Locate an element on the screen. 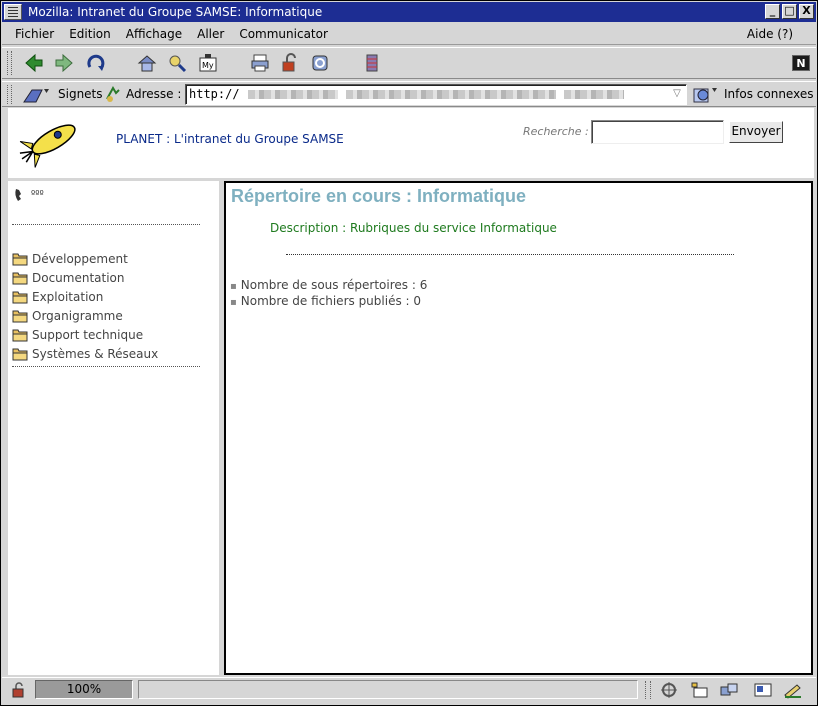 Image resolution: width=818 pixels, height=706 pixels. folder-item-support-technique: Support technique is located at coordinates (85, 334).